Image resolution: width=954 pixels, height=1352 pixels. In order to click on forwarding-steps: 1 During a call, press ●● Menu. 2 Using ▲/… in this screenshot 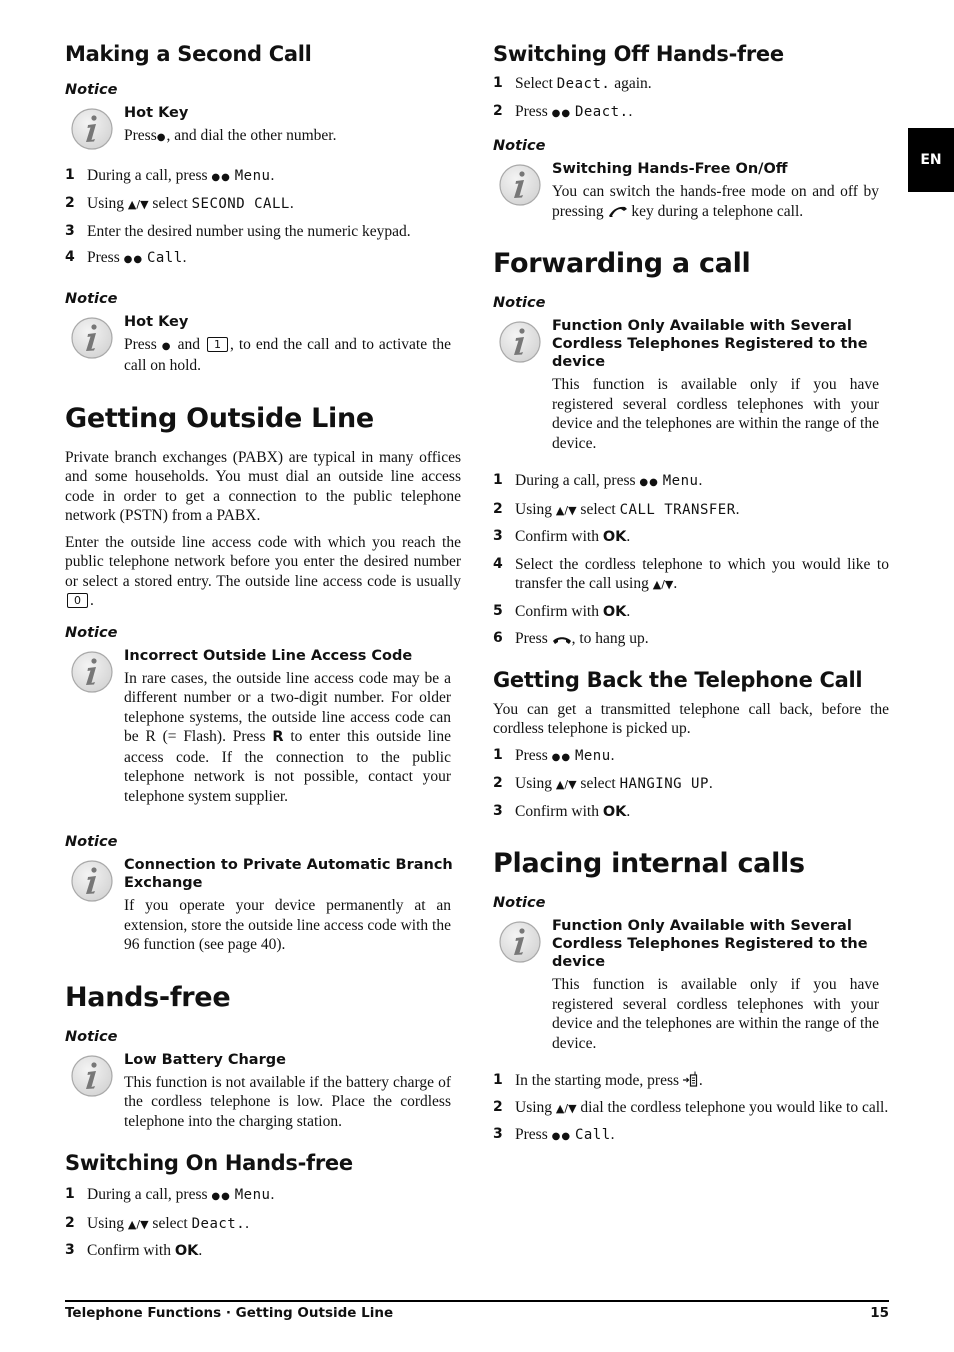, I will do `click(691, 560)`.